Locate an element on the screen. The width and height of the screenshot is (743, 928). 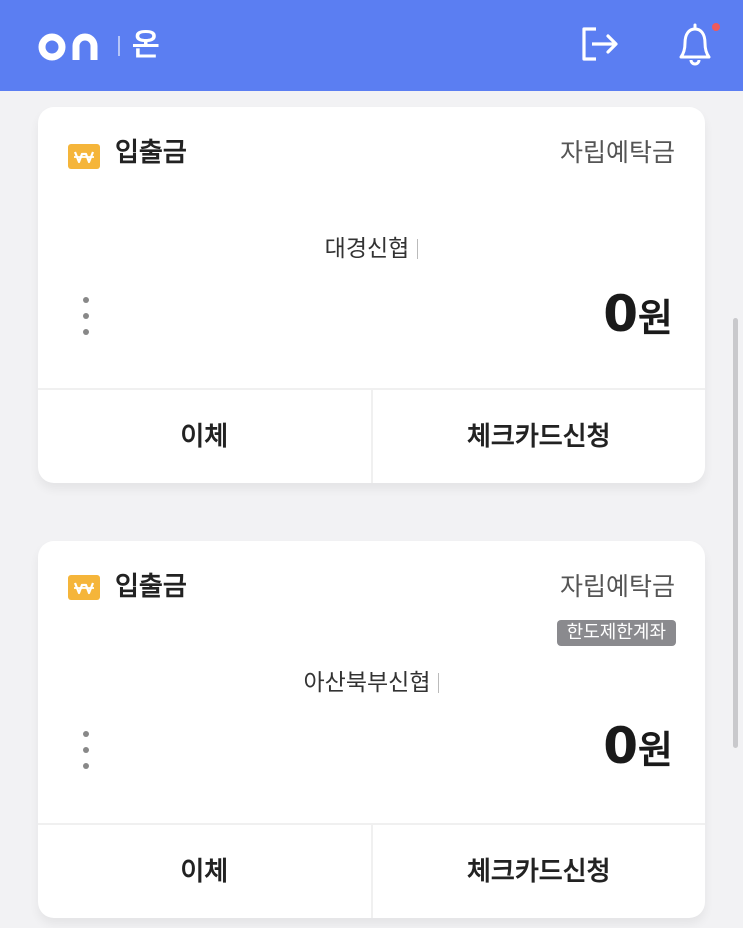
logout-icon is located at coordinates (600, 44).